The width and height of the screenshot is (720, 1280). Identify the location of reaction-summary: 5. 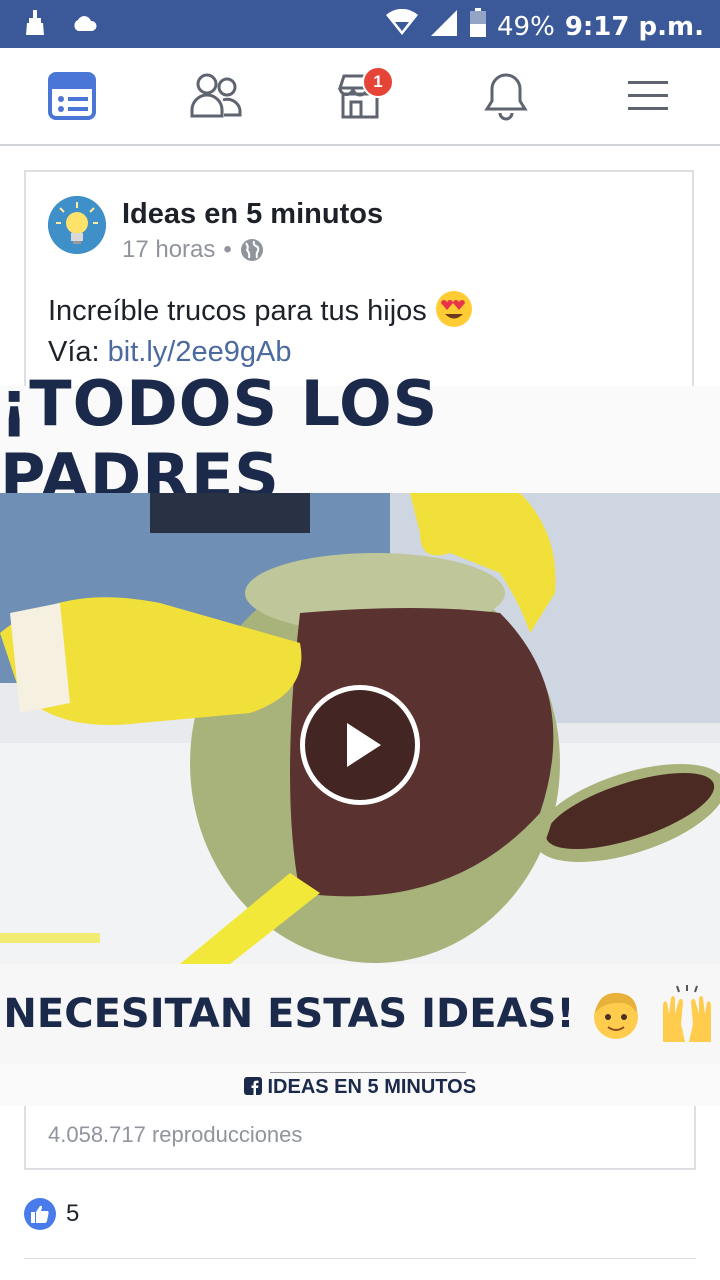
(51, 1214).